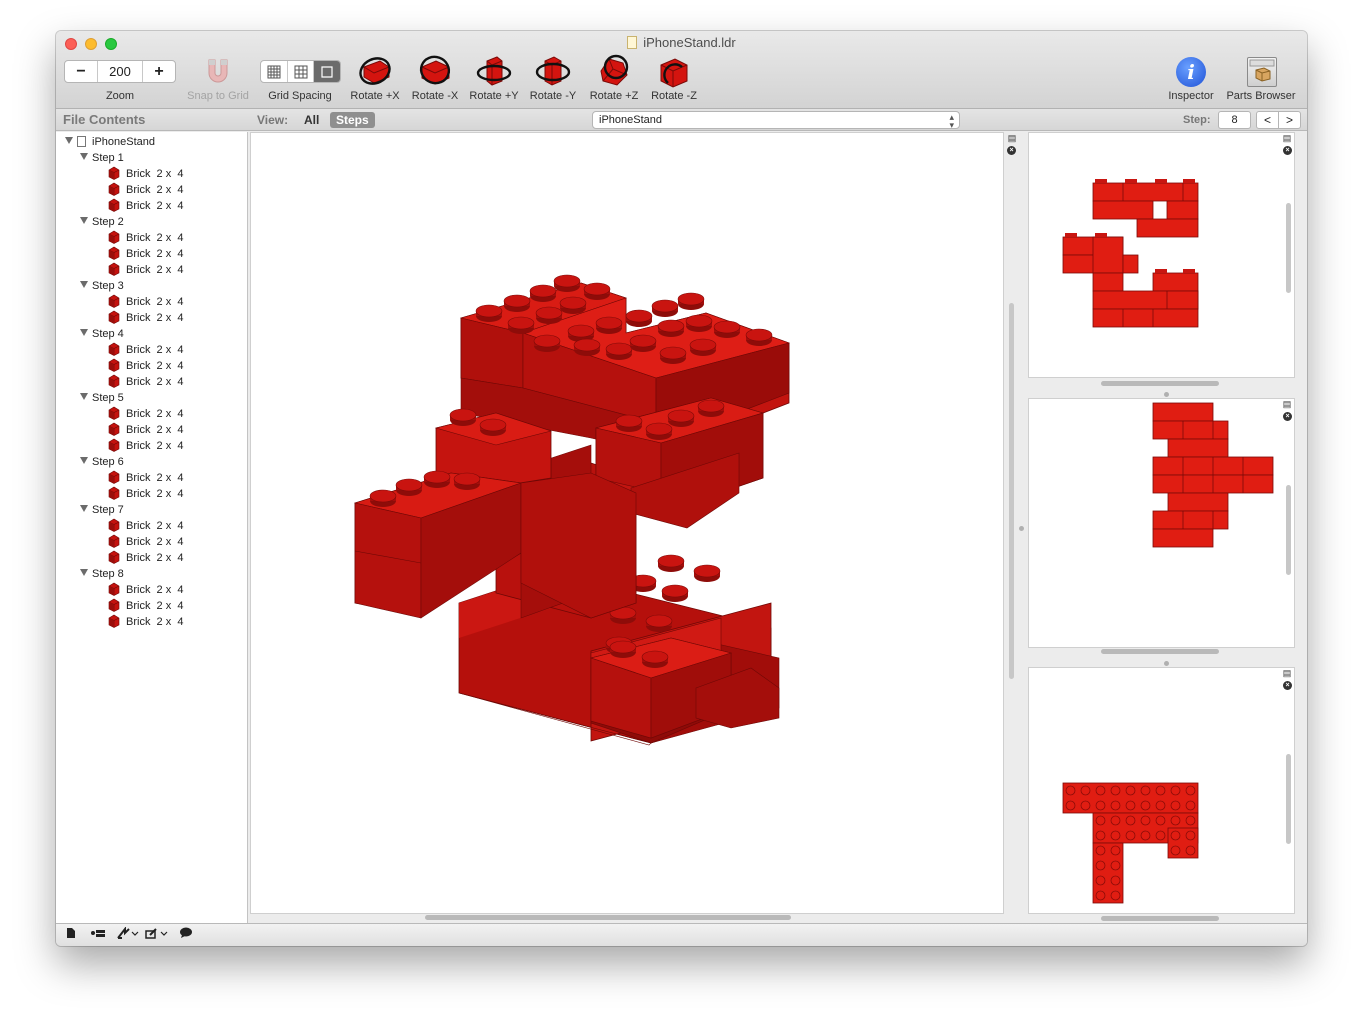 This screenshot has height=1027, width=1363. I want to click on comment-button, so click(186, 935).